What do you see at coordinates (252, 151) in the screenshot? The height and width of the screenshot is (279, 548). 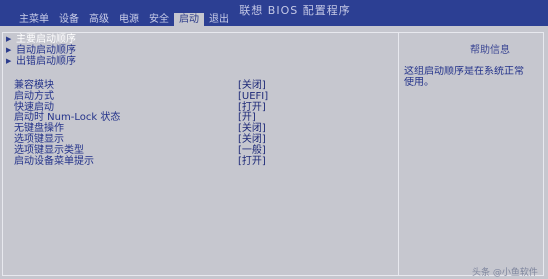 I see `setting-value: [一般]` at bounding box center [252, 151].